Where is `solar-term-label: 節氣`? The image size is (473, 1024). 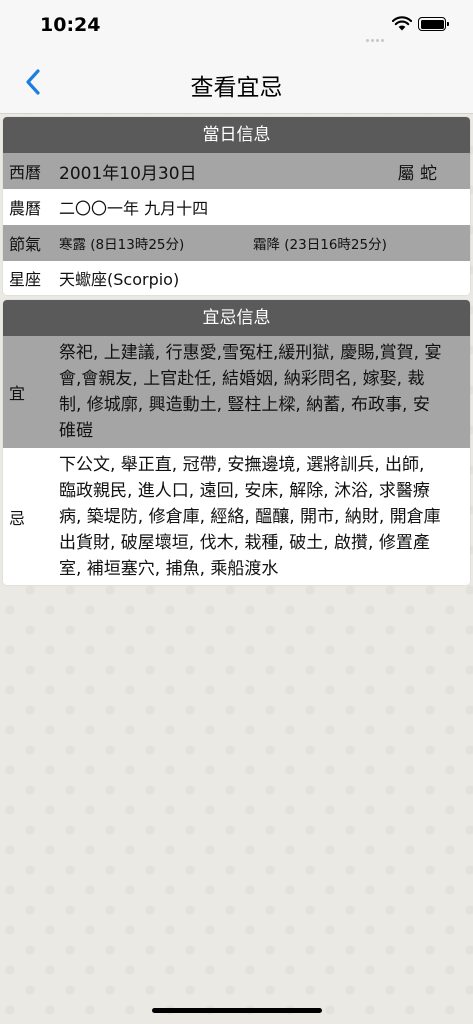 solar-term-label: 節氣 is located at coordinates (25, 244).